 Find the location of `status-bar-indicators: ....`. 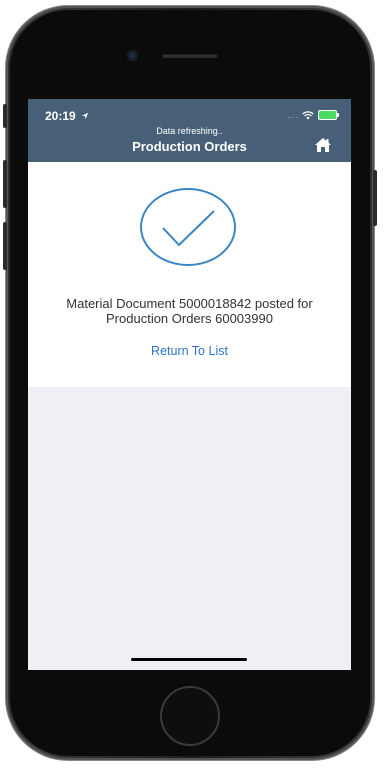

status-bar-indicators: .... is located at coordinates (313, 115).